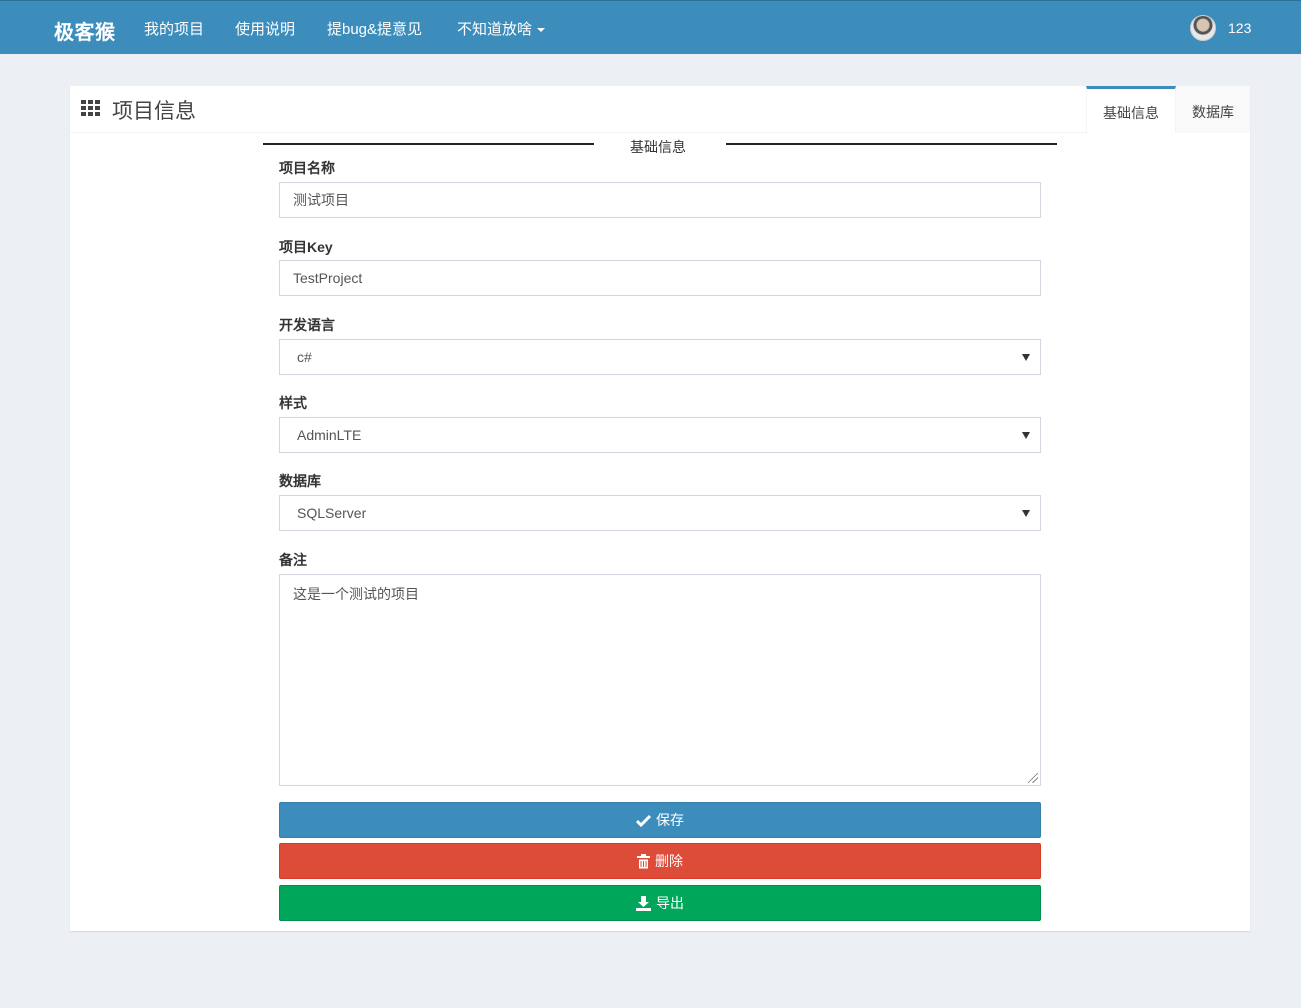 Image resolution: width=1301 pixels, height=1008 pixels. Describe the element at coordinates (329, 435) in the screenshot. I see `style-value: AdminLTE` at that location.